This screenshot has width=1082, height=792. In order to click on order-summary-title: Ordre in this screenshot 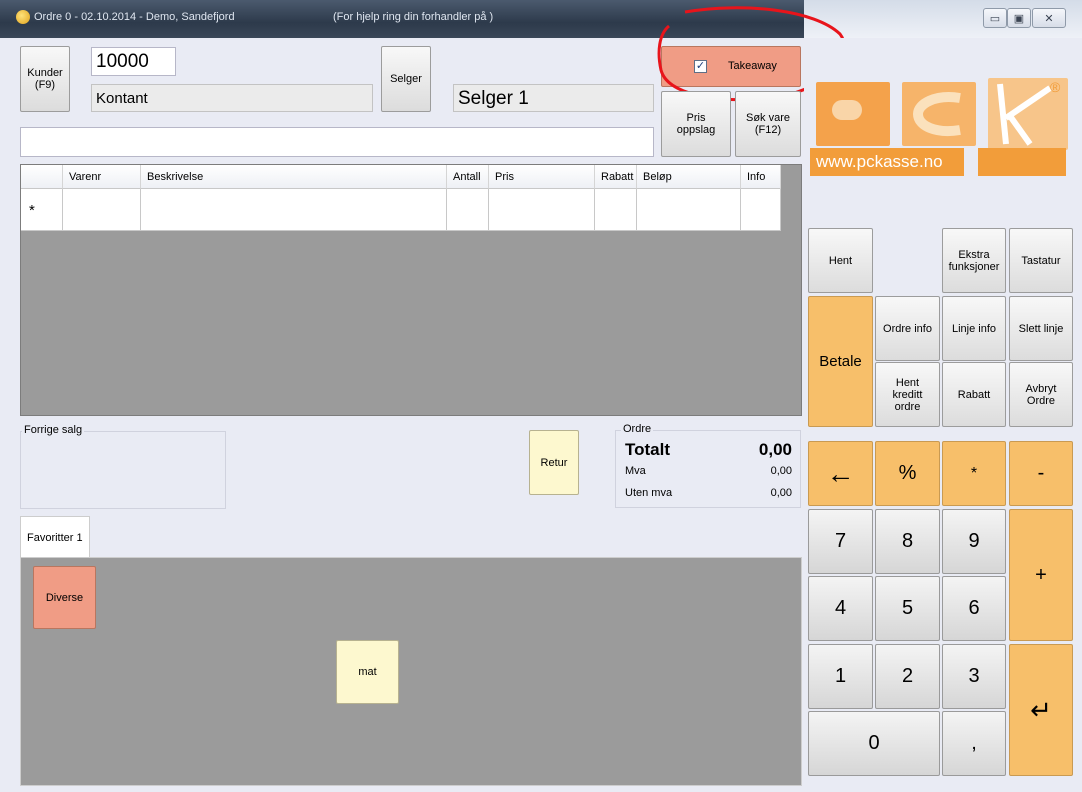, I will do `click(637, 429)`.